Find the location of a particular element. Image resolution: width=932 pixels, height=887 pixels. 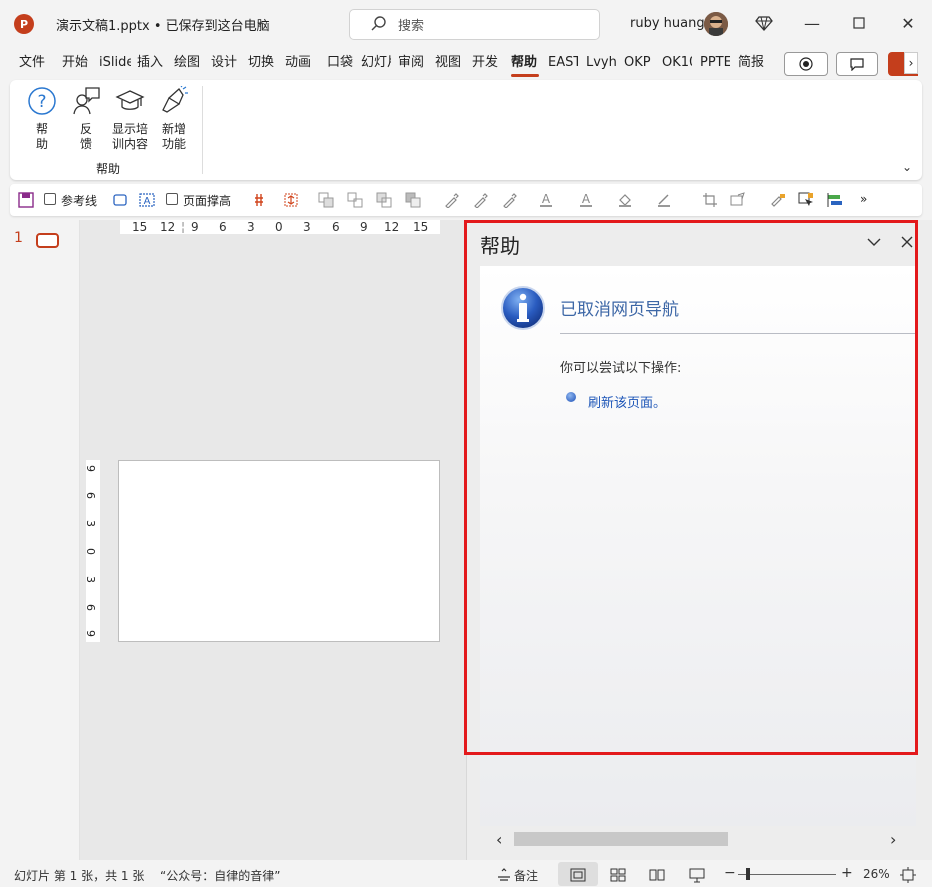

tab-okp: OKP is located at coordinates (639, 65).